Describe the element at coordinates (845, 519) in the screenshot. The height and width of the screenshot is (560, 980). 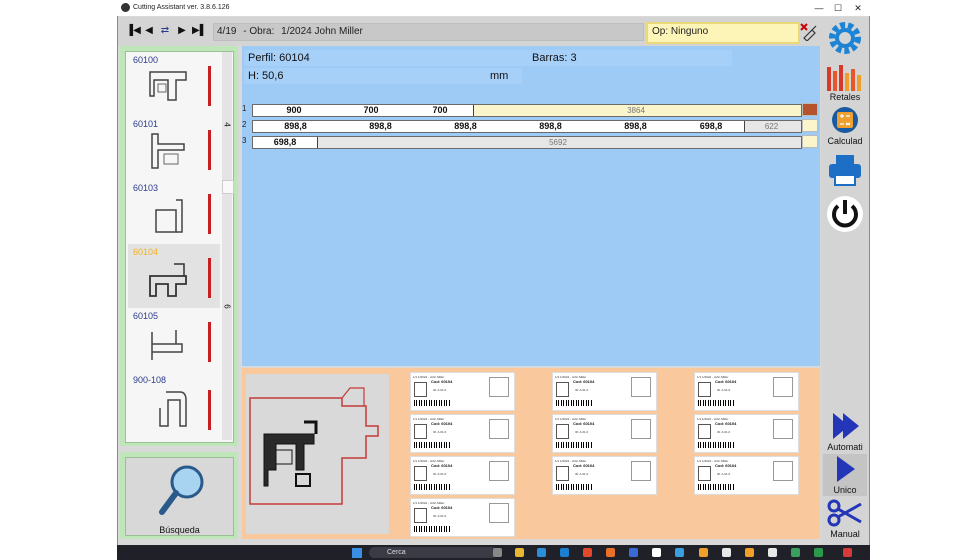
I see `manual-button: Manual` at that location.